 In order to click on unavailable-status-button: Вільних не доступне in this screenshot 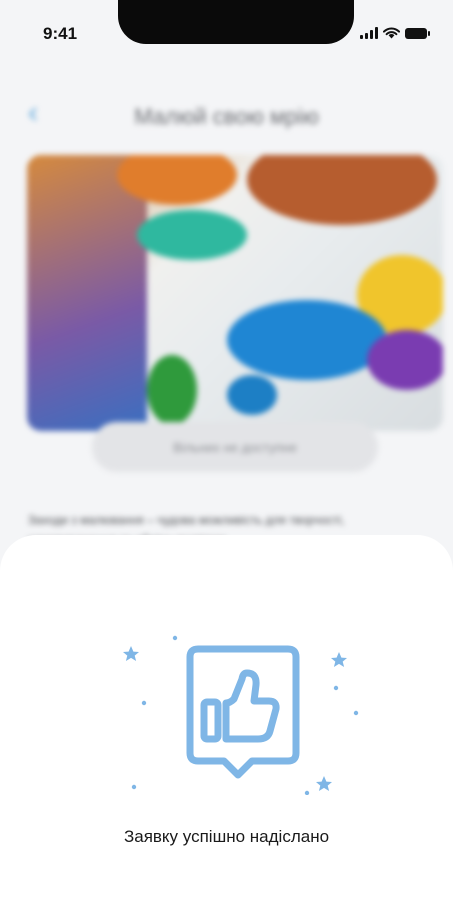, I will do `click(235, 447)`.